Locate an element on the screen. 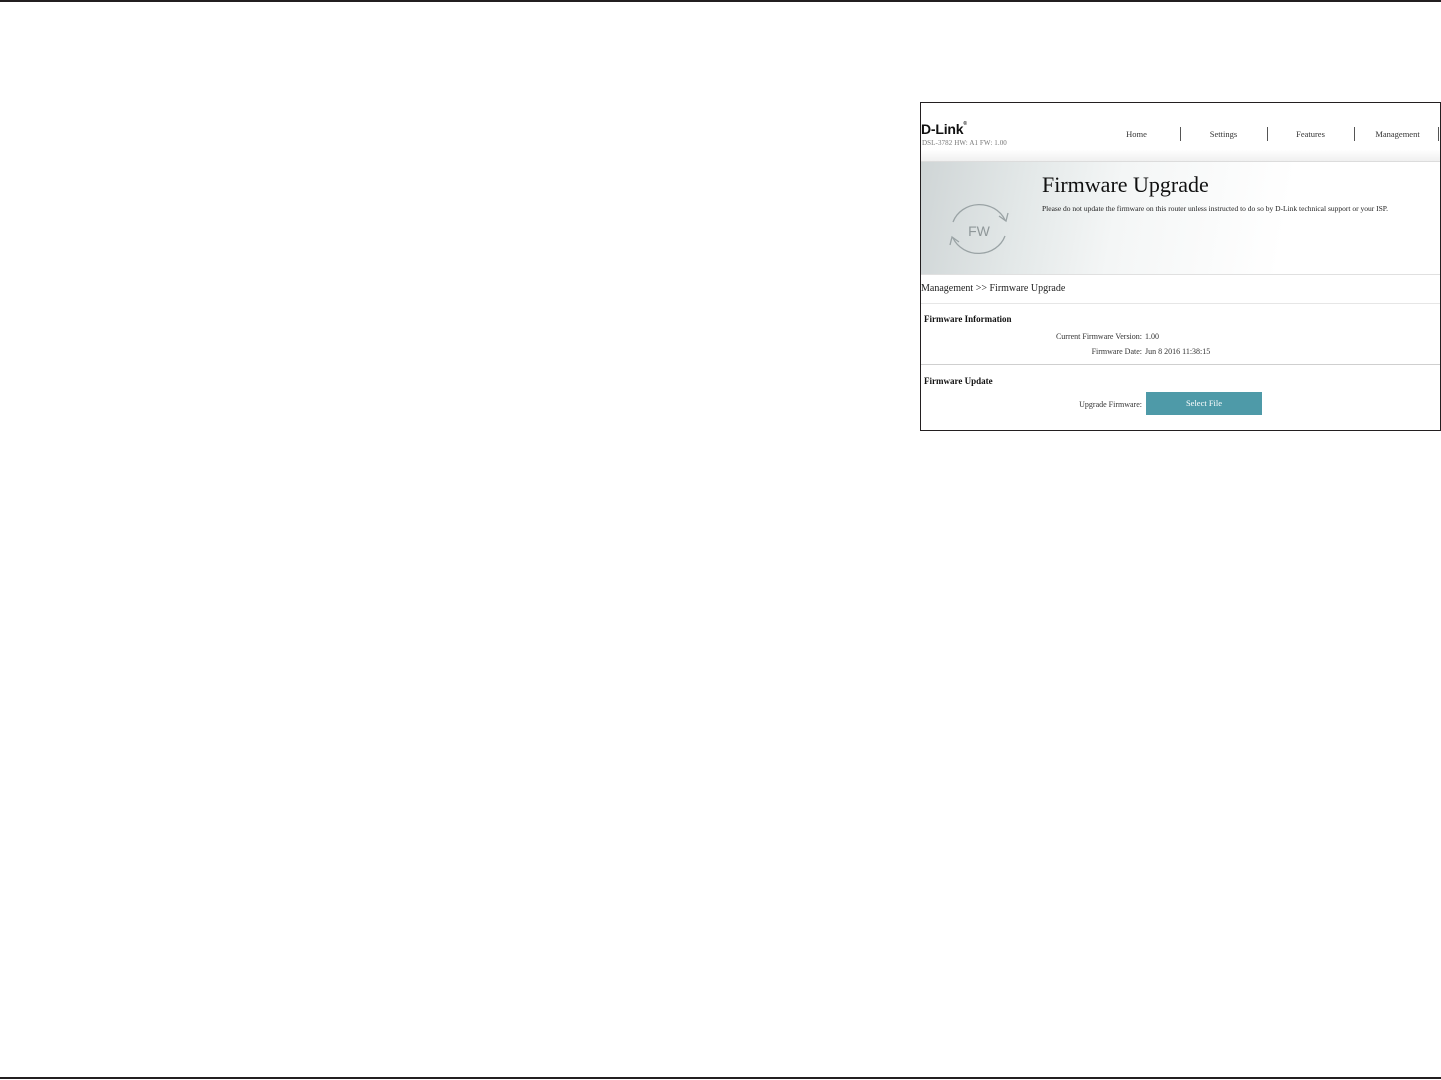 The image size is (1441, 1080). firmware-date-label: Firmware Date: is located at coordinates (1116, 351).